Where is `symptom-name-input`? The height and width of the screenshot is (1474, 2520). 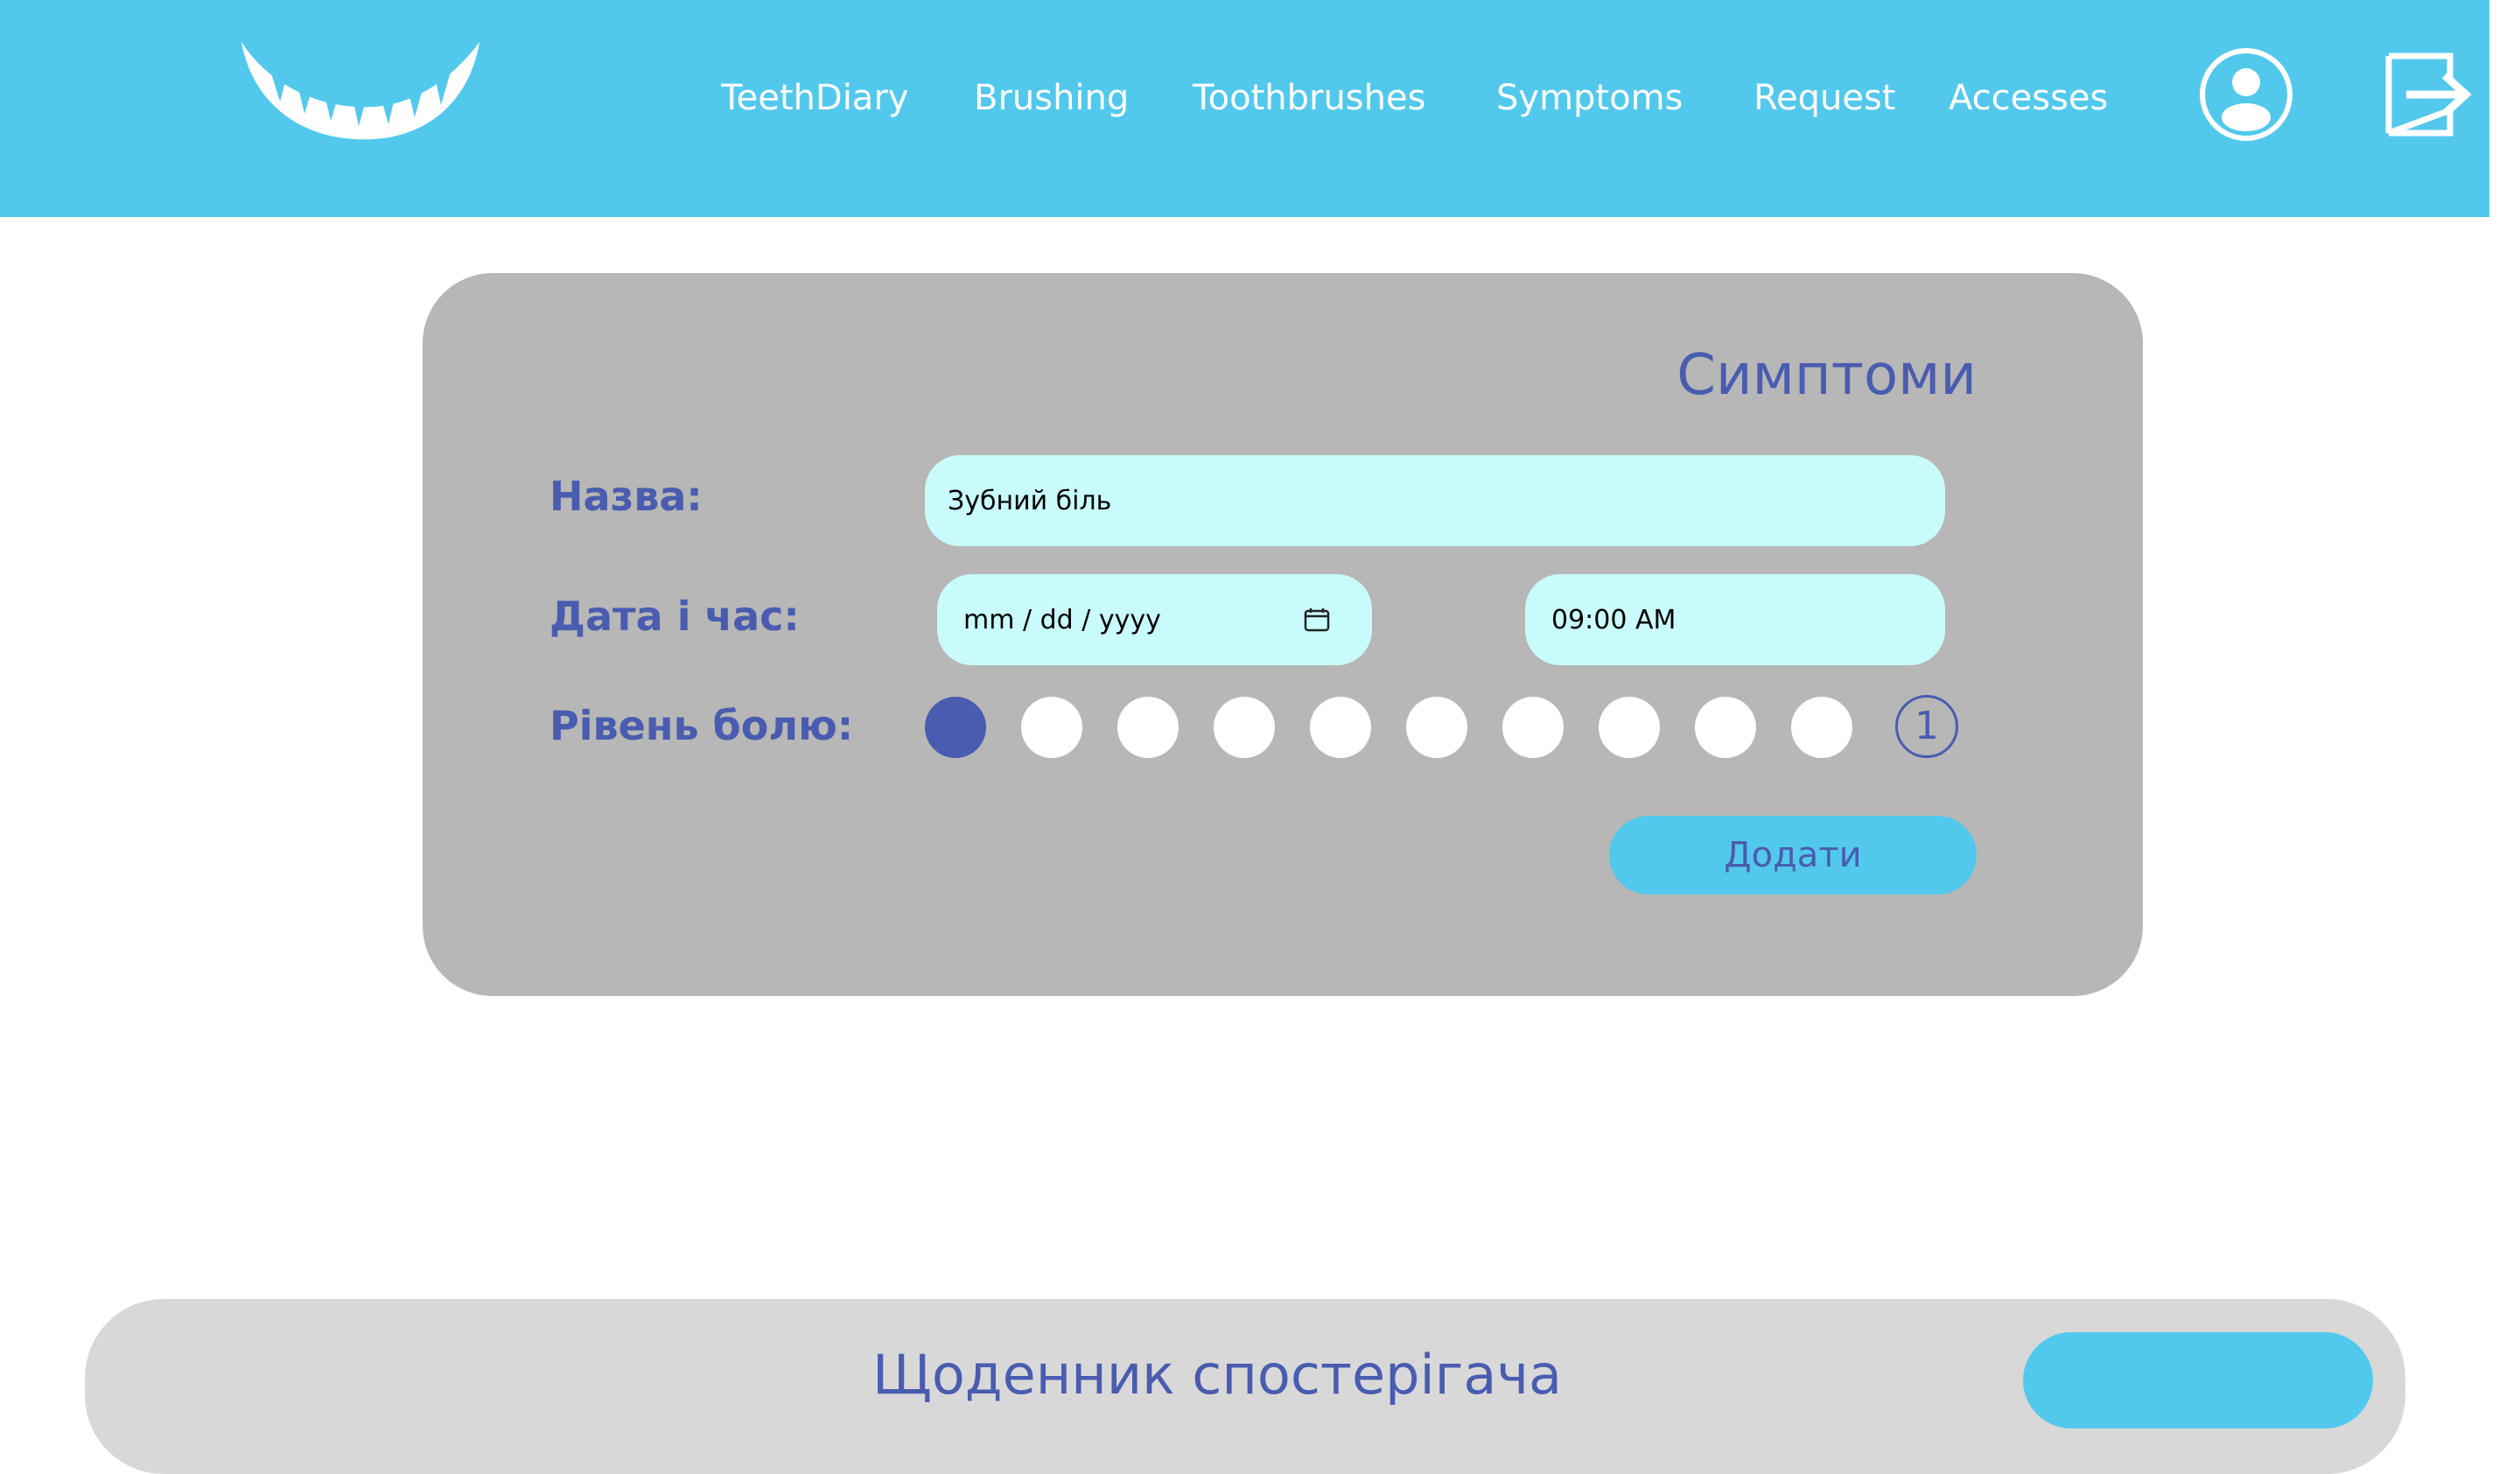
symptom-name-input is located at coordinates (1435, 500).